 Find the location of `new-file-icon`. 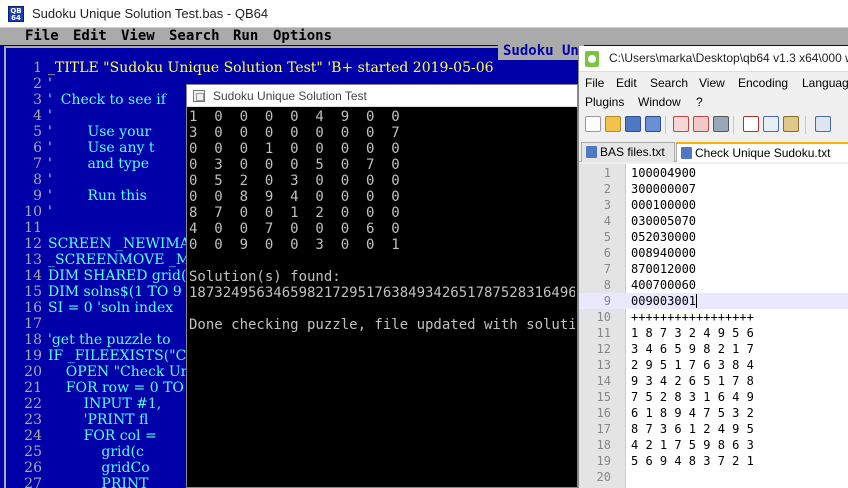

new-file-icon is located at coordinates (593, 124).